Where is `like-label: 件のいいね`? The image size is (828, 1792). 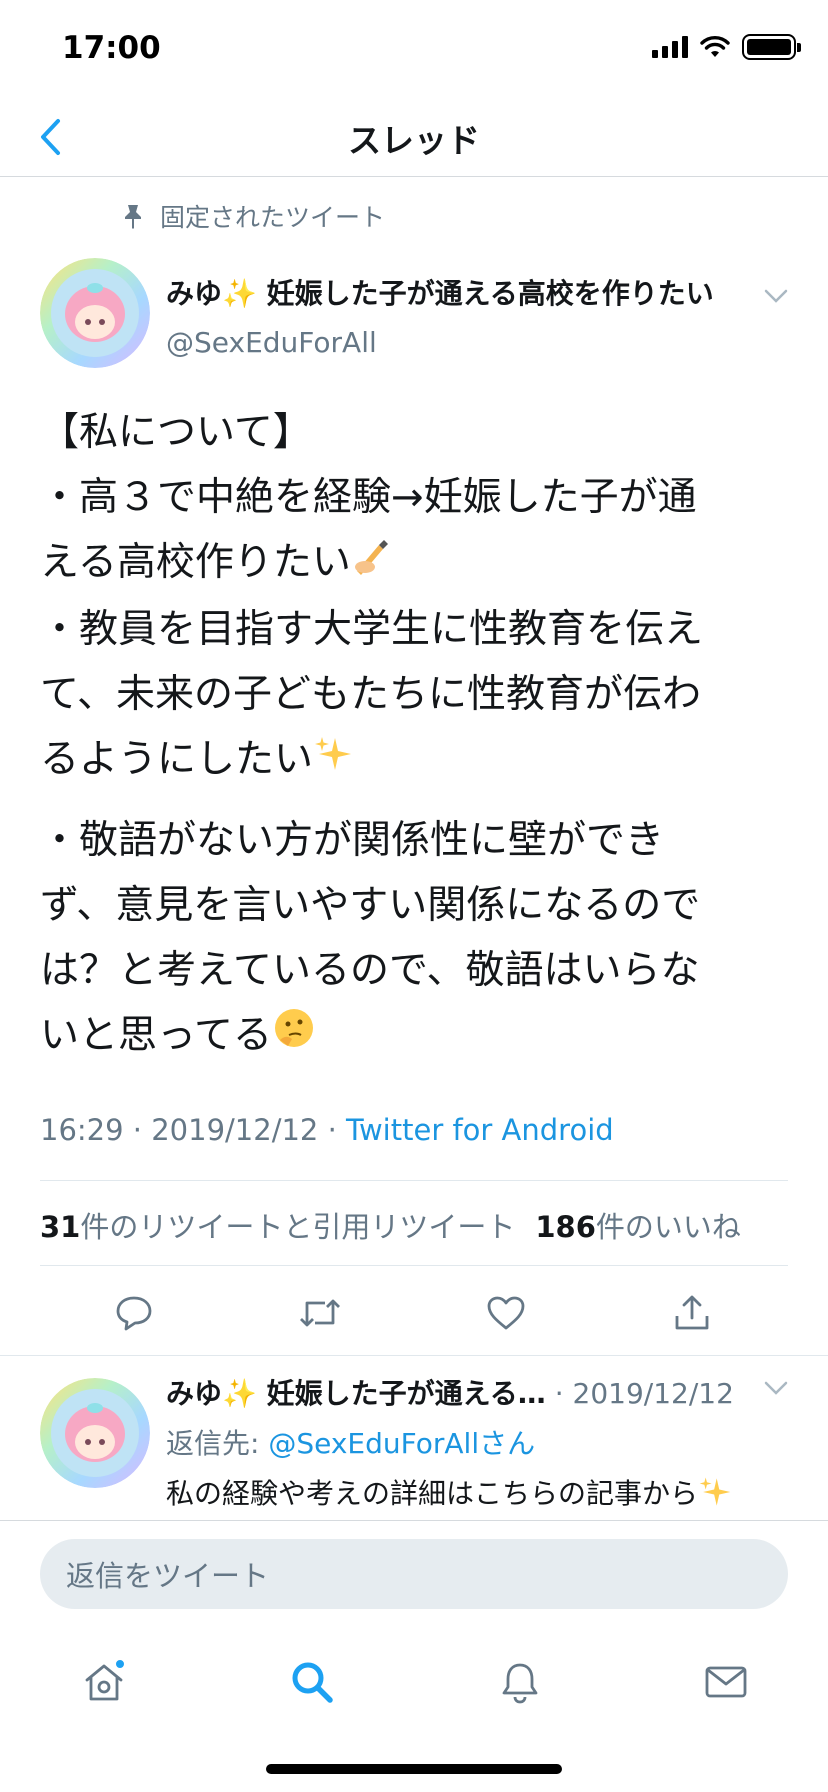
like-label: 件のいいね is located at coordinates (668, 1227).